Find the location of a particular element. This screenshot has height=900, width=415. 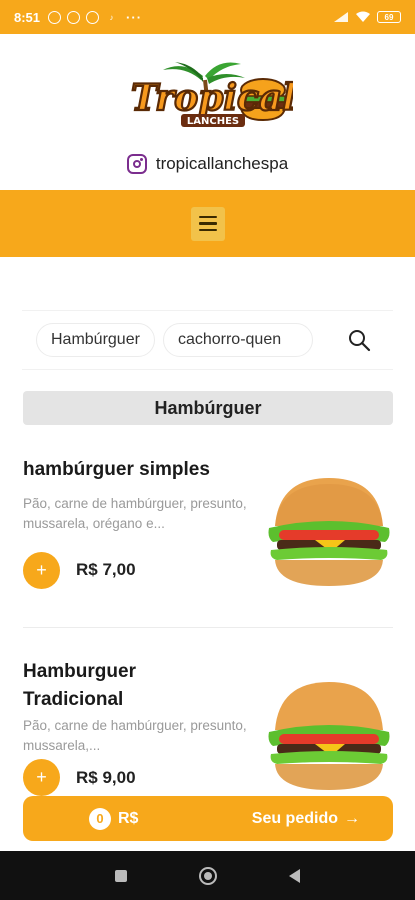

brand-logo-area: Tropical LANCHES is located at coordinates (207, 103).